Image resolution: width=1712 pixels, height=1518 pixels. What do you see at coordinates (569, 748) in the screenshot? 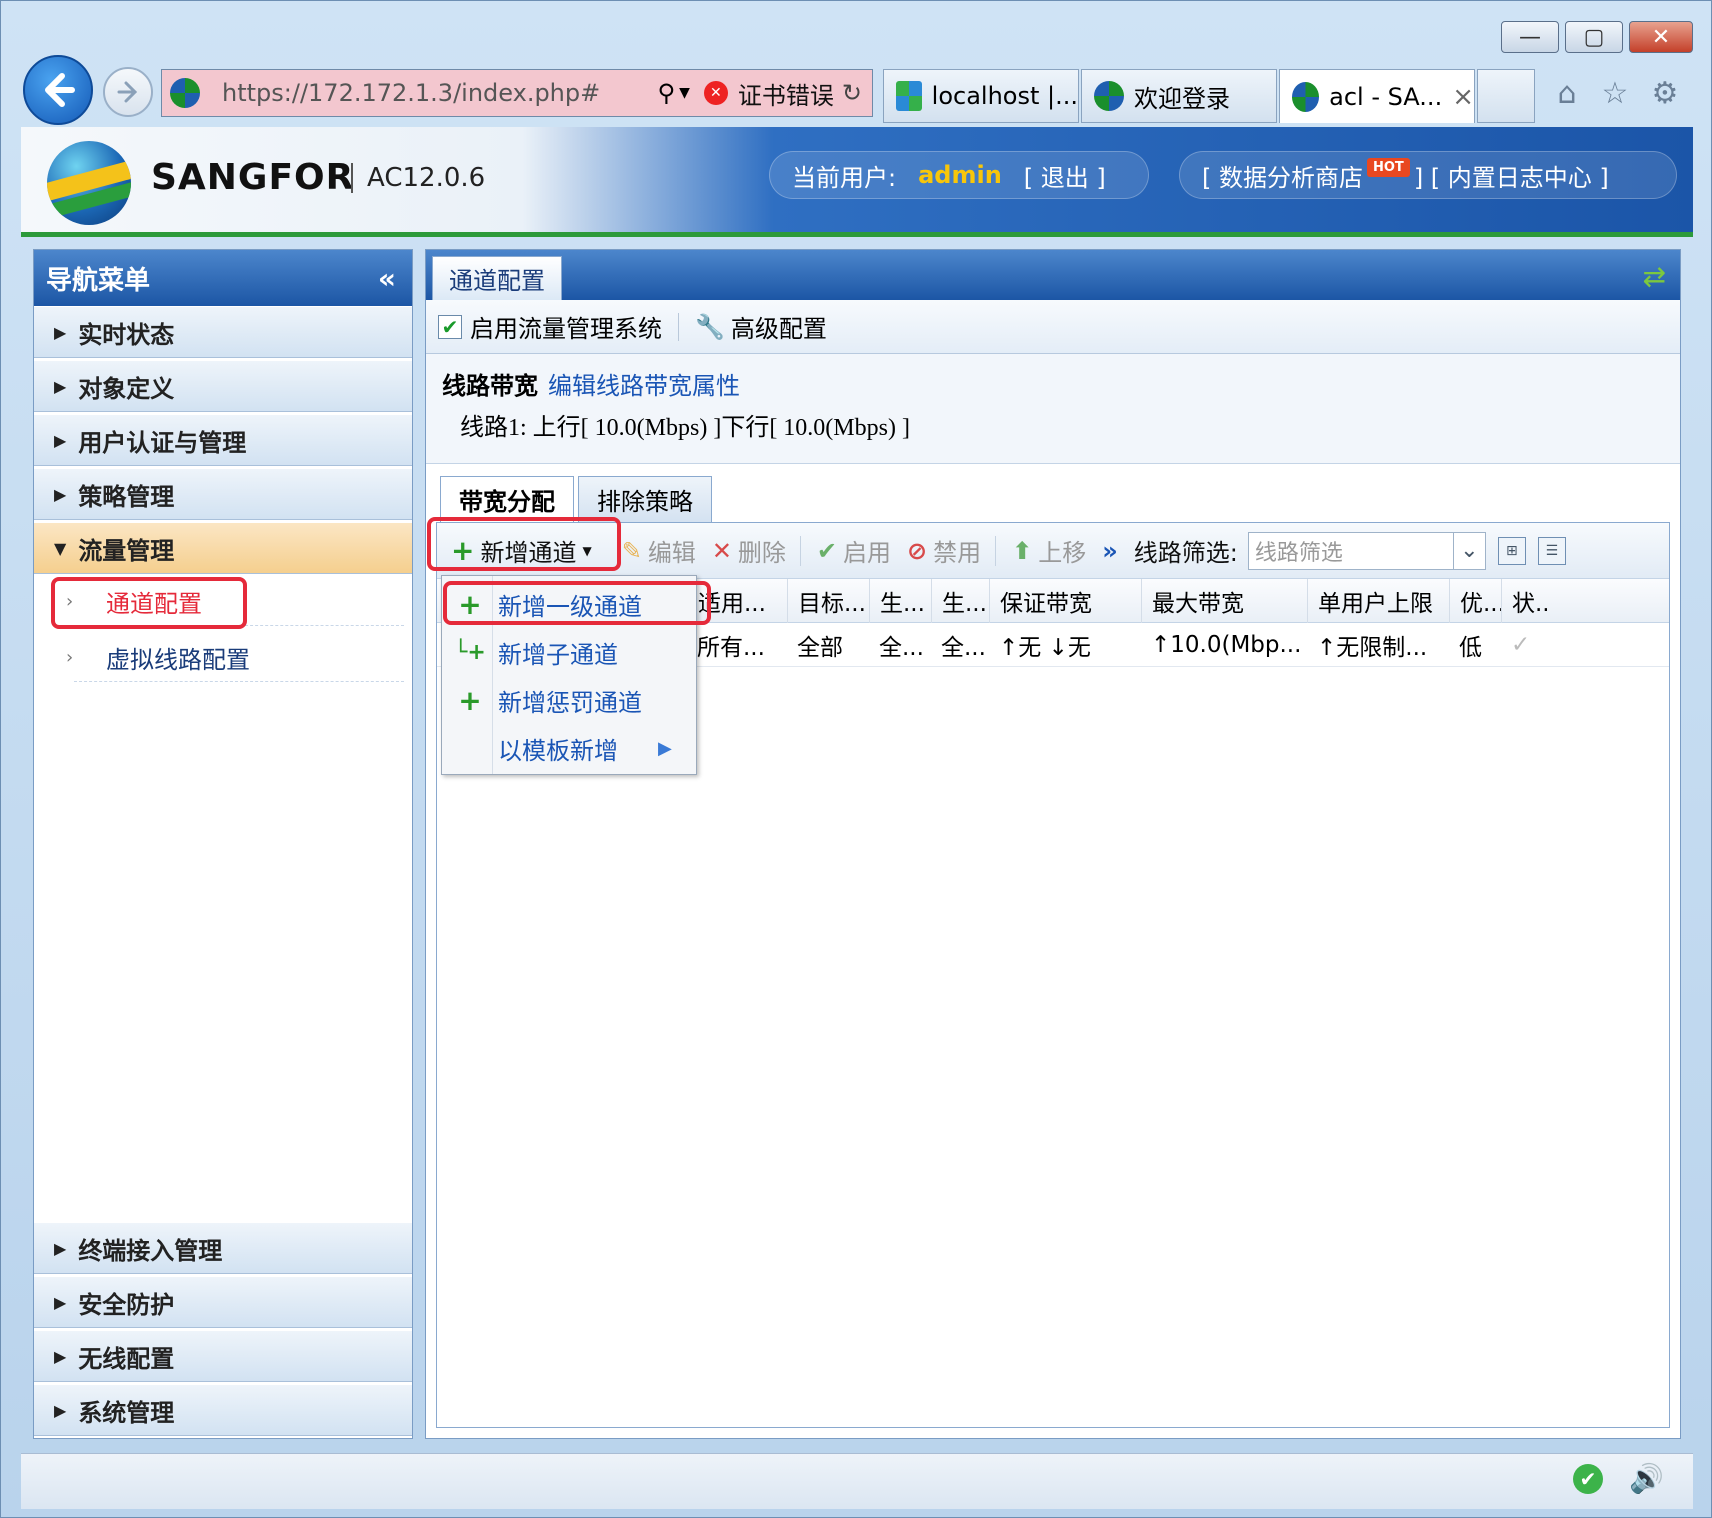
I see `menu-item-add-from-template: 以模板新增 ▶` at bounding box center [569, 748].